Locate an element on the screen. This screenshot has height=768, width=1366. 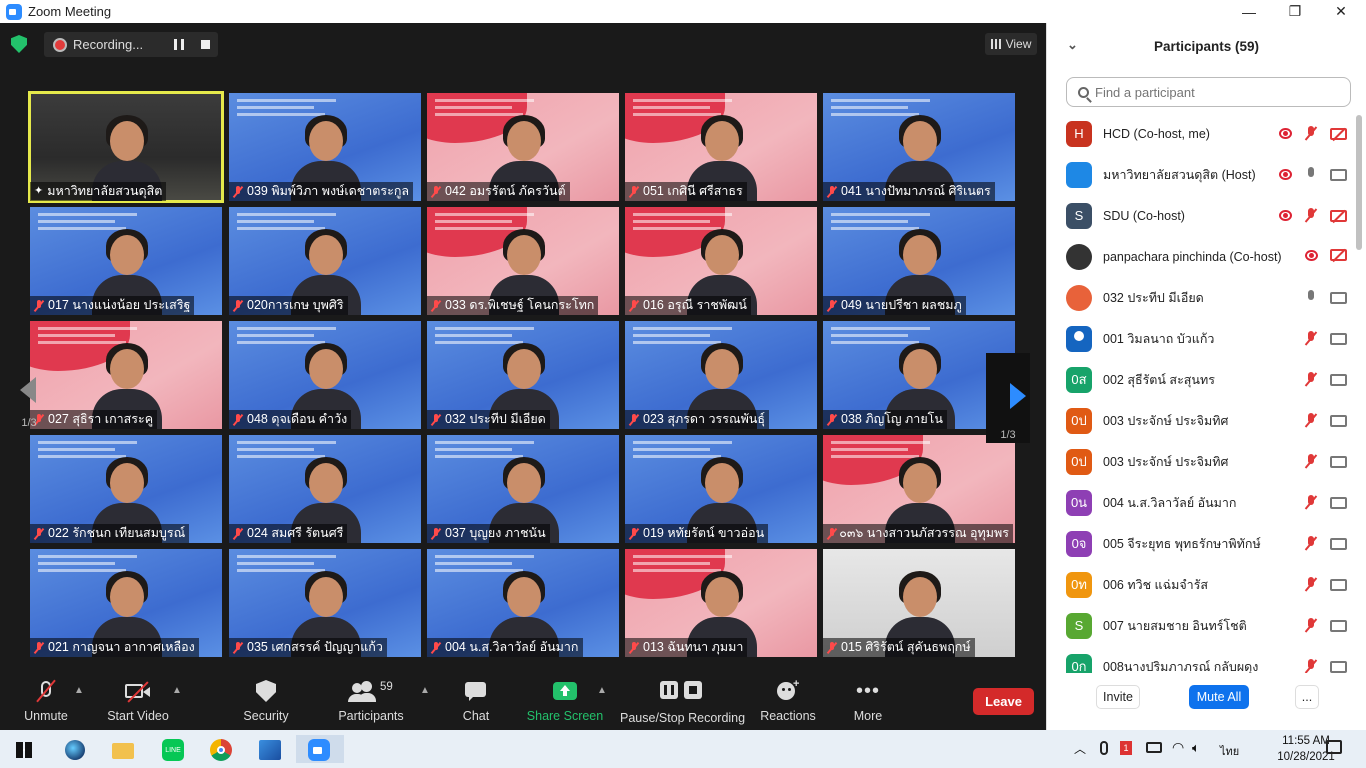
participant-row: 032 ประทีป มีเอียด is located at coordinates (1201, 297).